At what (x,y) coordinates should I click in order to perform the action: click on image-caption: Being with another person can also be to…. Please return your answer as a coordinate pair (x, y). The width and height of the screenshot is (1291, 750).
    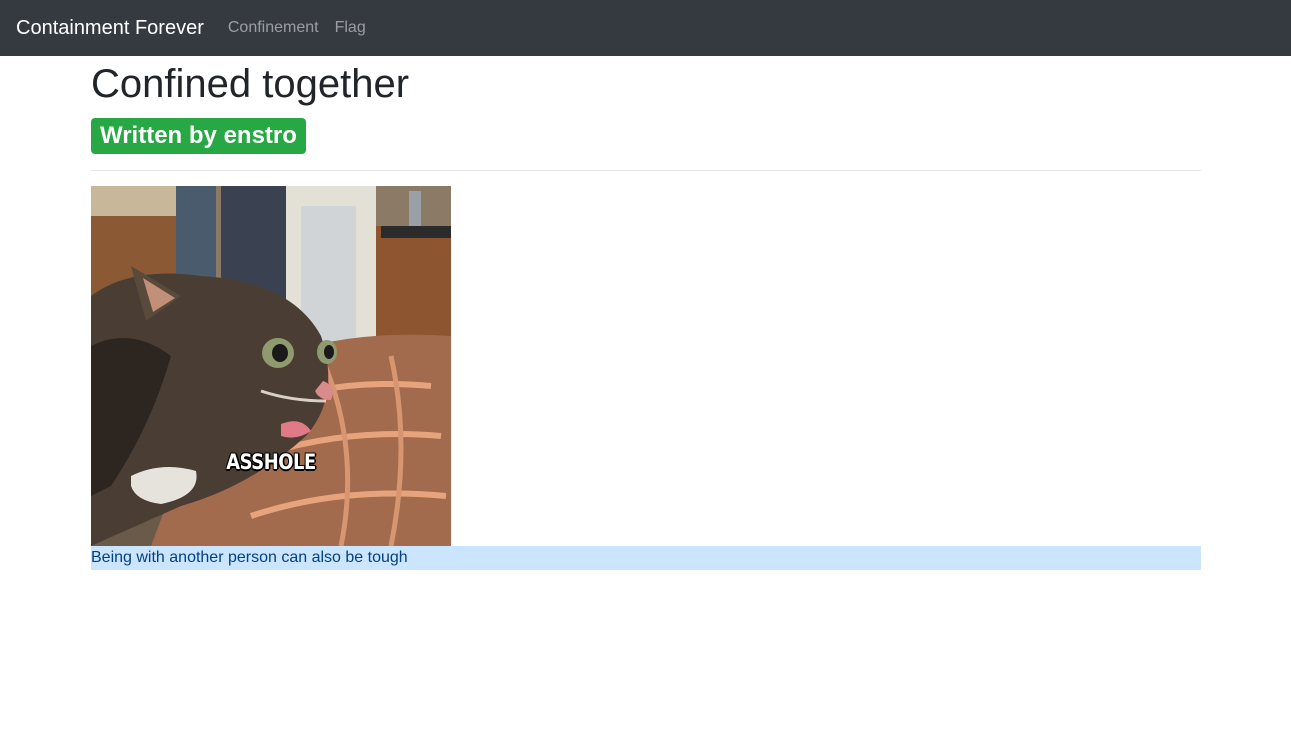
    Looking at the image, I should click on (646, 558).